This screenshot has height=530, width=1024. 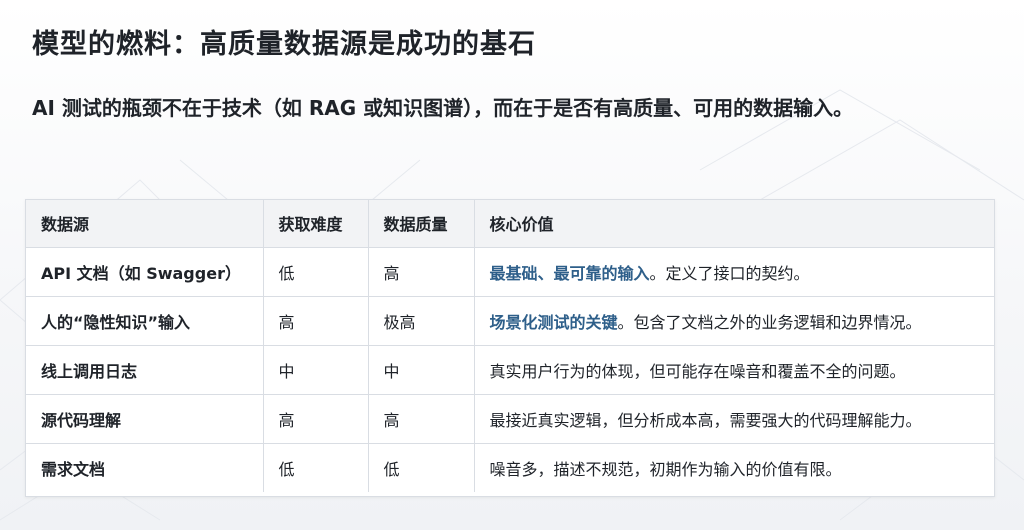 What do you see at coordinates (145, 224) in the screenshot?
I see `header-data-source: 数据源` at bounding box center [145, 224].